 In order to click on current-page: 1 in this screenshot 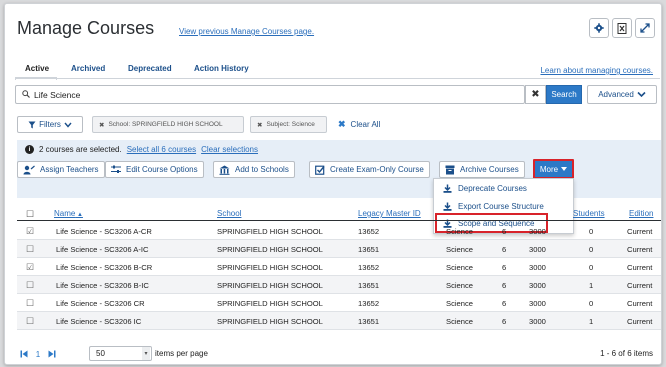, I will do `click(38, 354)`.